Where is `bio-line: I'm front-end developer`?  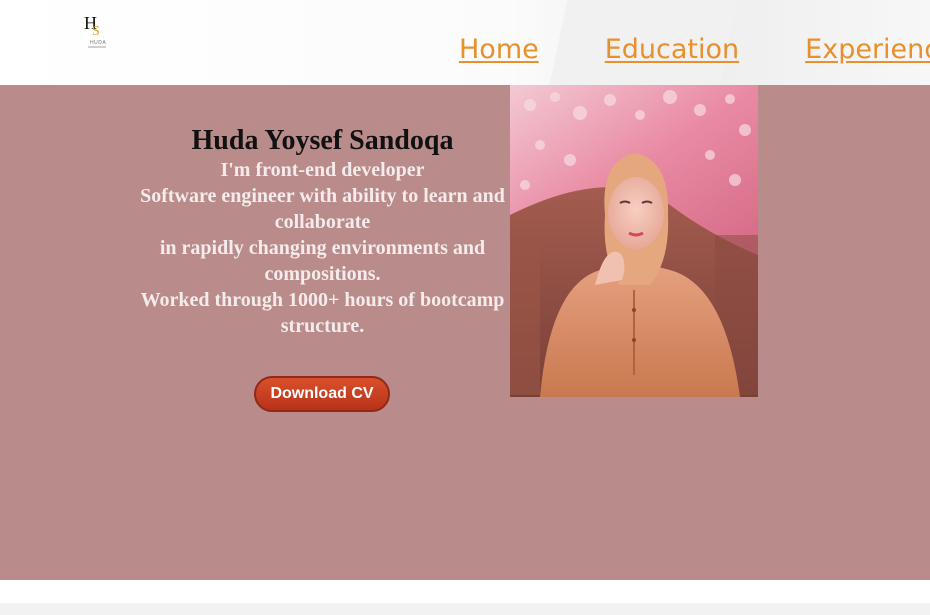 bio-line: I'm front-end developer is located at coordinates (322, 170).